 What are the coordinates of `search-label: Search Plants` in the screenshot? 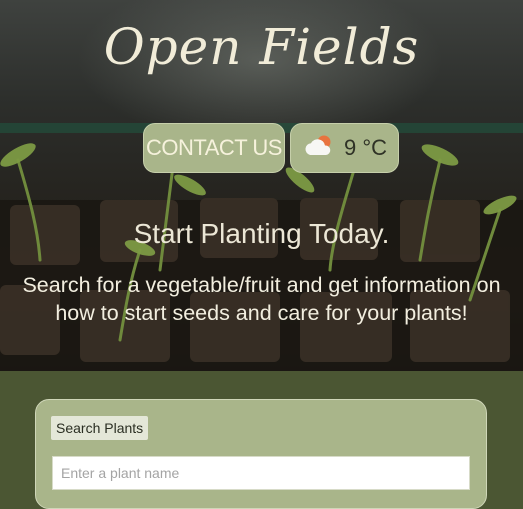 It's located at (100, 428).